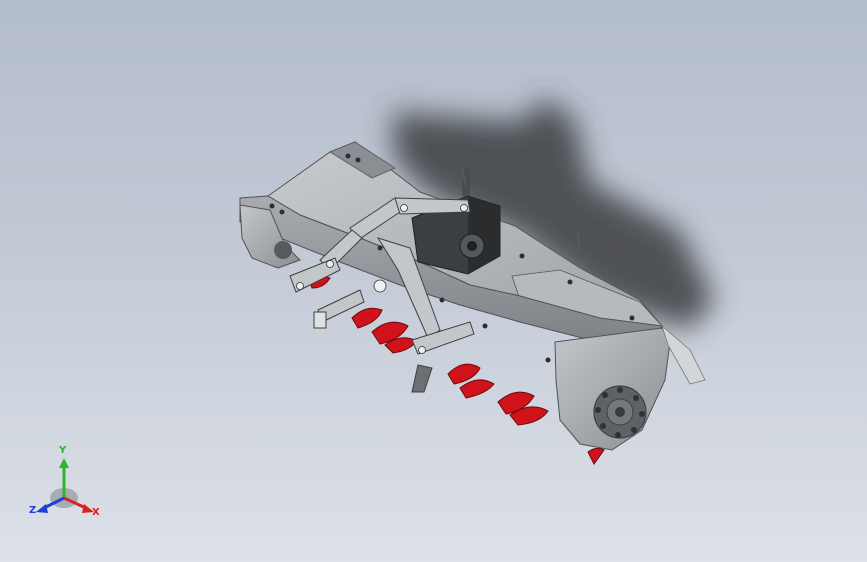 This screenshot has width=867, height=562. Describe the element at coordinates (64, 463) in the screenshot. I see `y-axis-arrow-icon` at that location.